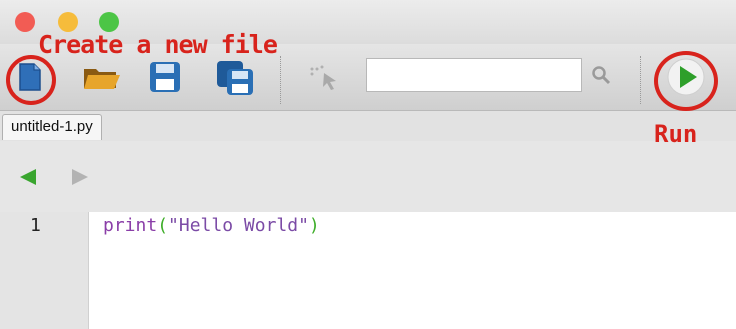 The width and height of the screenshot is (736, 329). I want to click on code-open-paren: (, so click(163, 225).